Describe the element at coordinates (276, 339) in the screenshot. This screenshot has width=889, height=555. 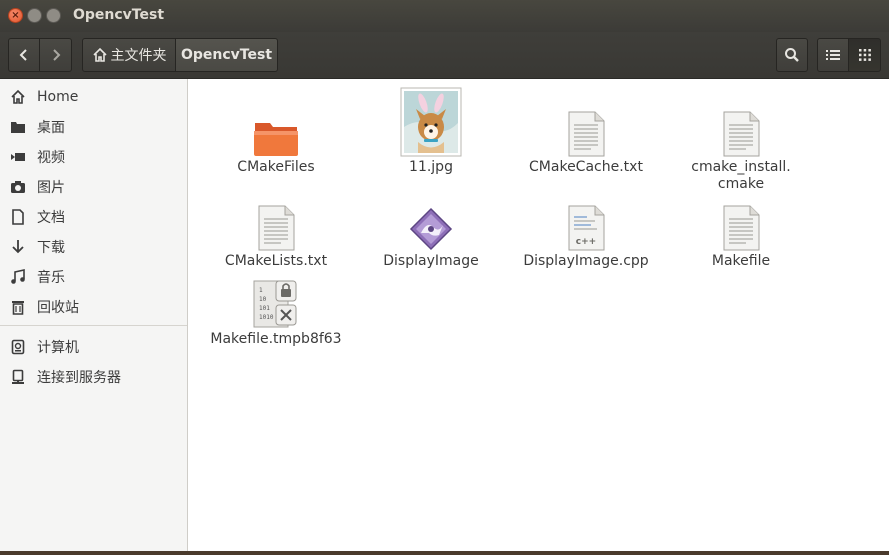
I see `file-name: Makefile.tmpb8f63` at that location.